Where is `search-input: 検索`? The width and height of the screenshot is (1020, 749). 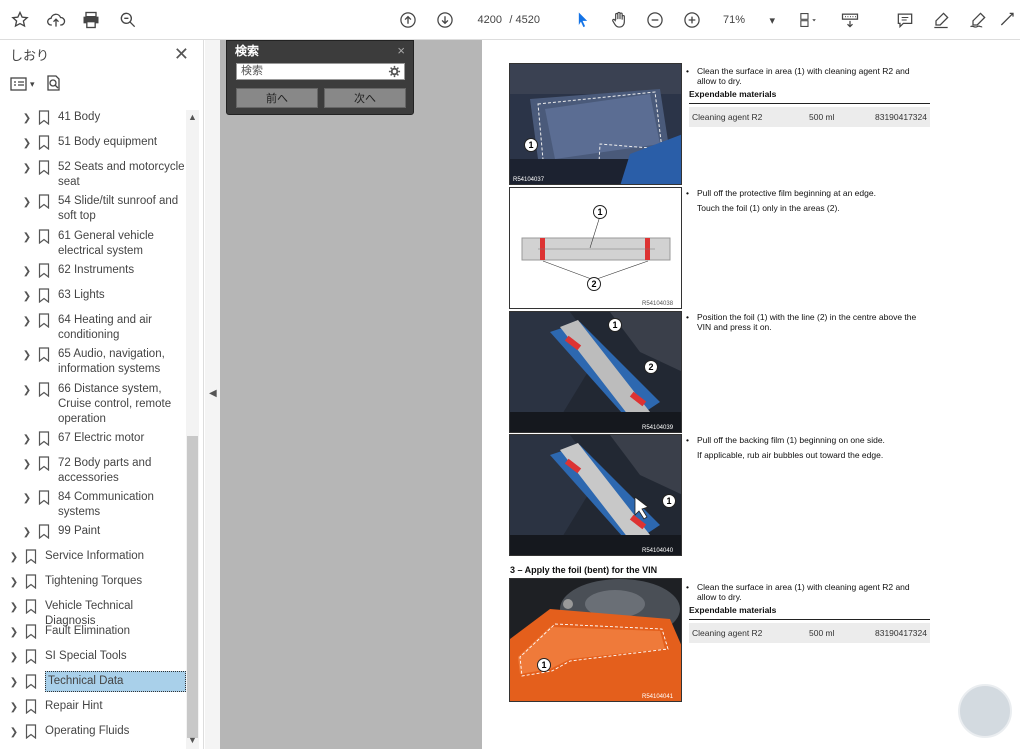
search-input: 検索 is located at coordinates (320, 71).